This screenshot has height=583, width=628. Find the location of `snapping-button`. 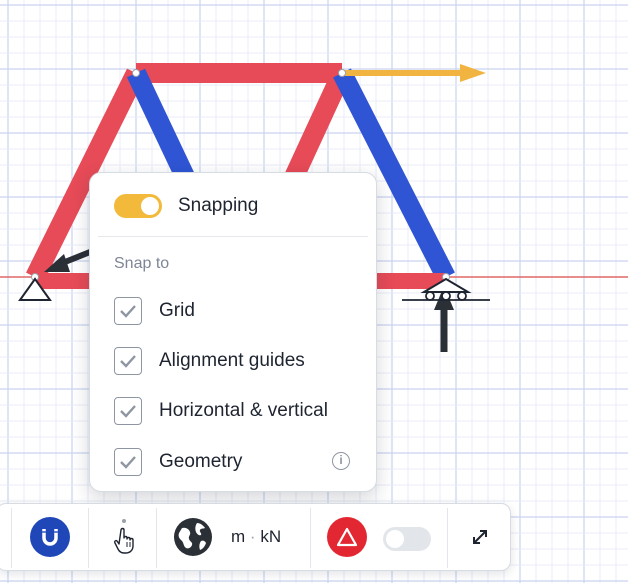

snapping-button is located at coordinates (50, 537).